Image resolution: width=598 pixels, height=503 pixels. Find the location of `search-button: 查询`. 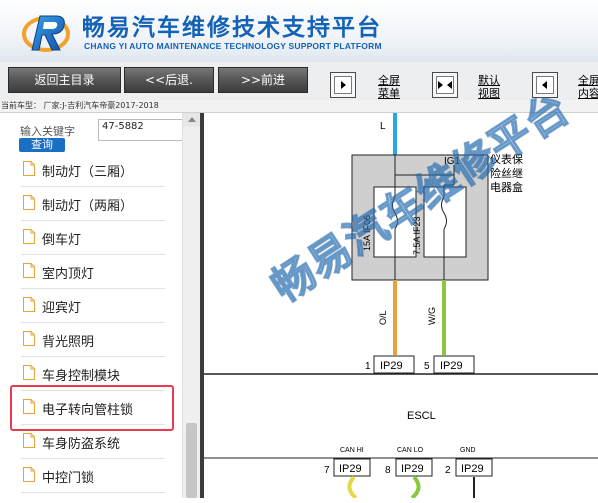

search-button: 查询 is located at coordinates (42, 145).